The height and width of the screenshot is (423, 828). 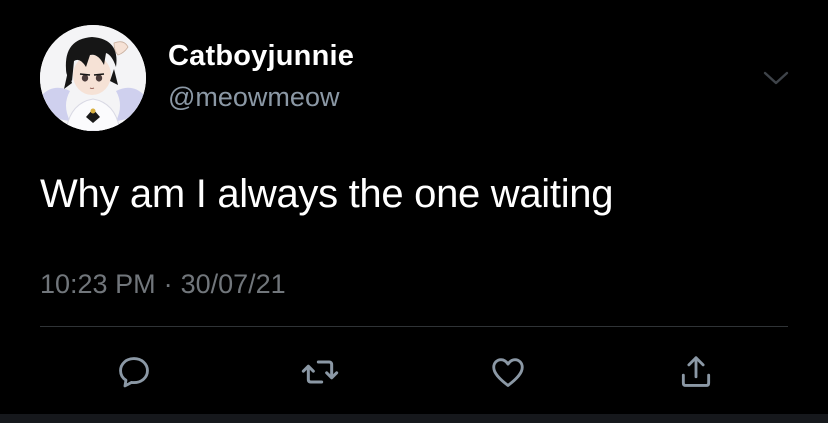 What do you see at coordinates (261, 56) in the screenshot?
I see `display-name: Catboyjunnie` at bounding box center [261, 56].